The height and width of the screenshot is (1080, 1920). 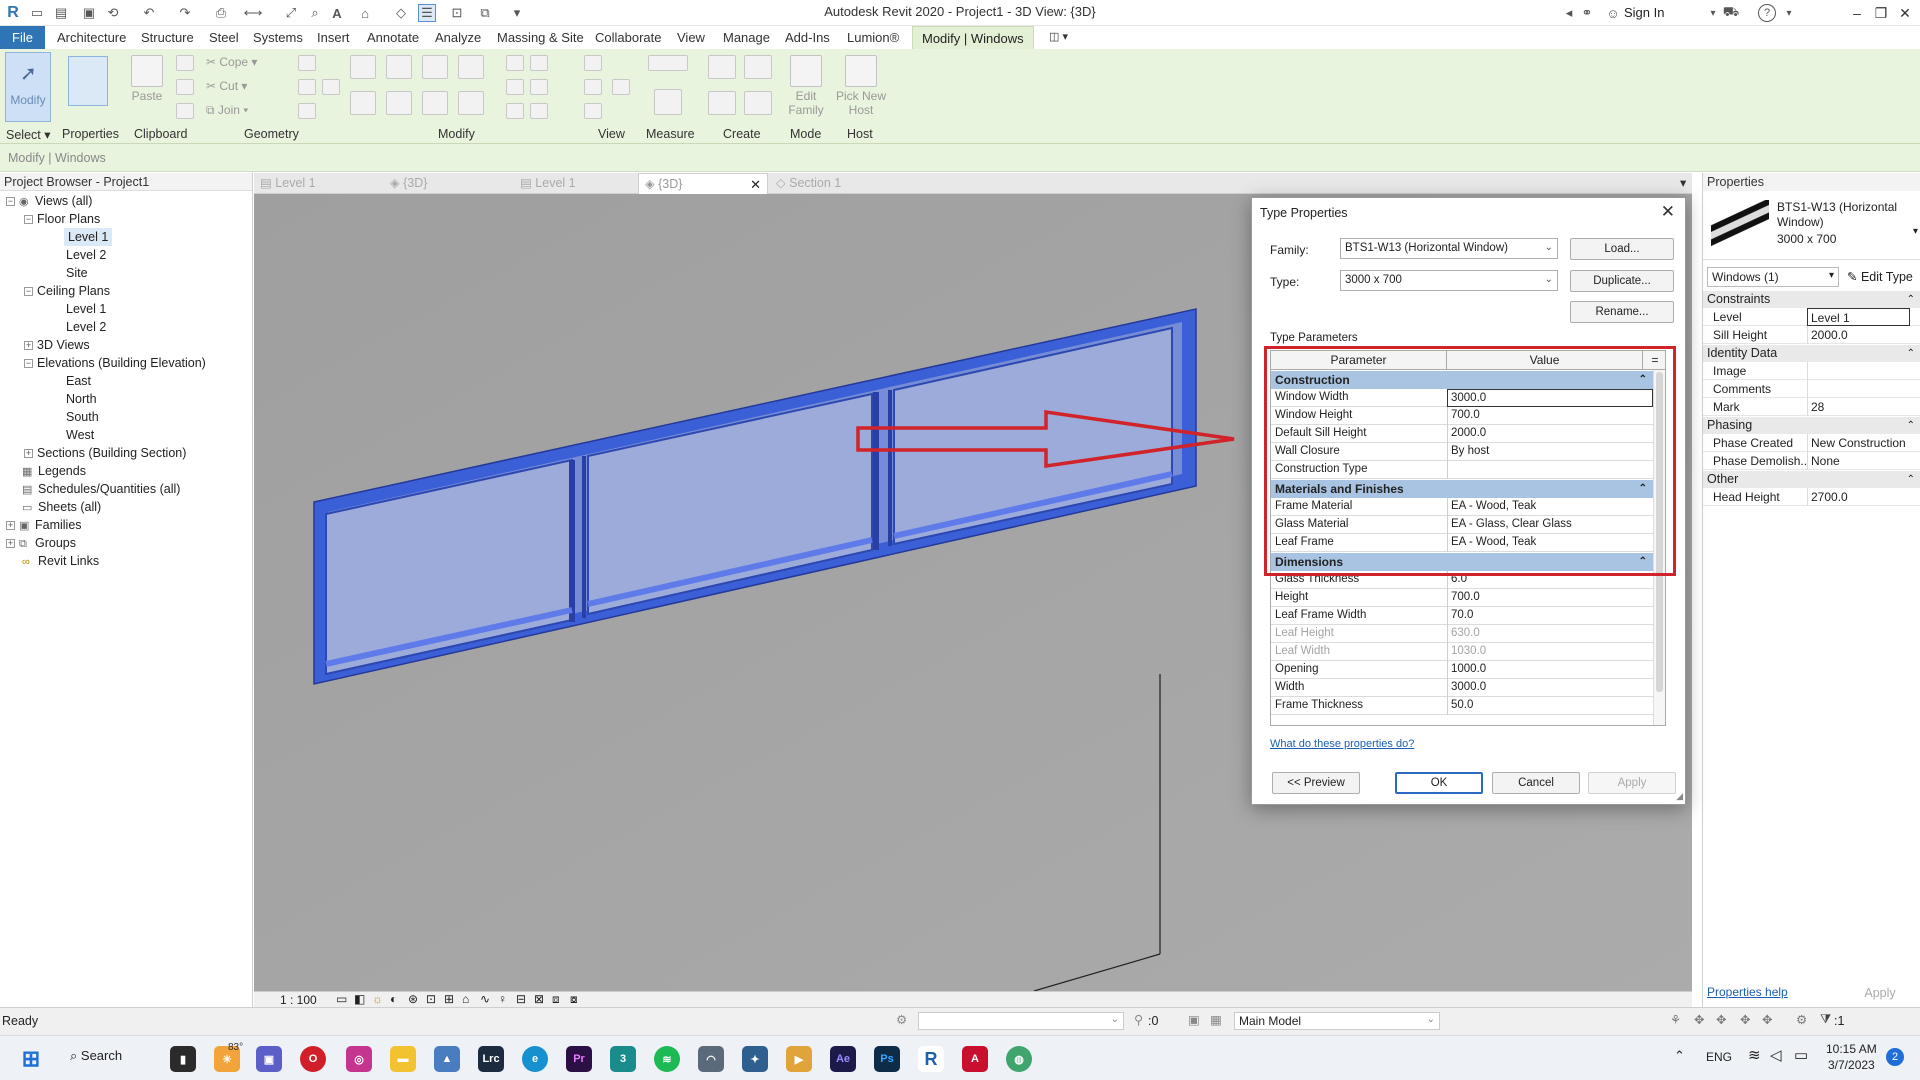 I want to click on cut-tool-icon, so click(x=185, y=63).